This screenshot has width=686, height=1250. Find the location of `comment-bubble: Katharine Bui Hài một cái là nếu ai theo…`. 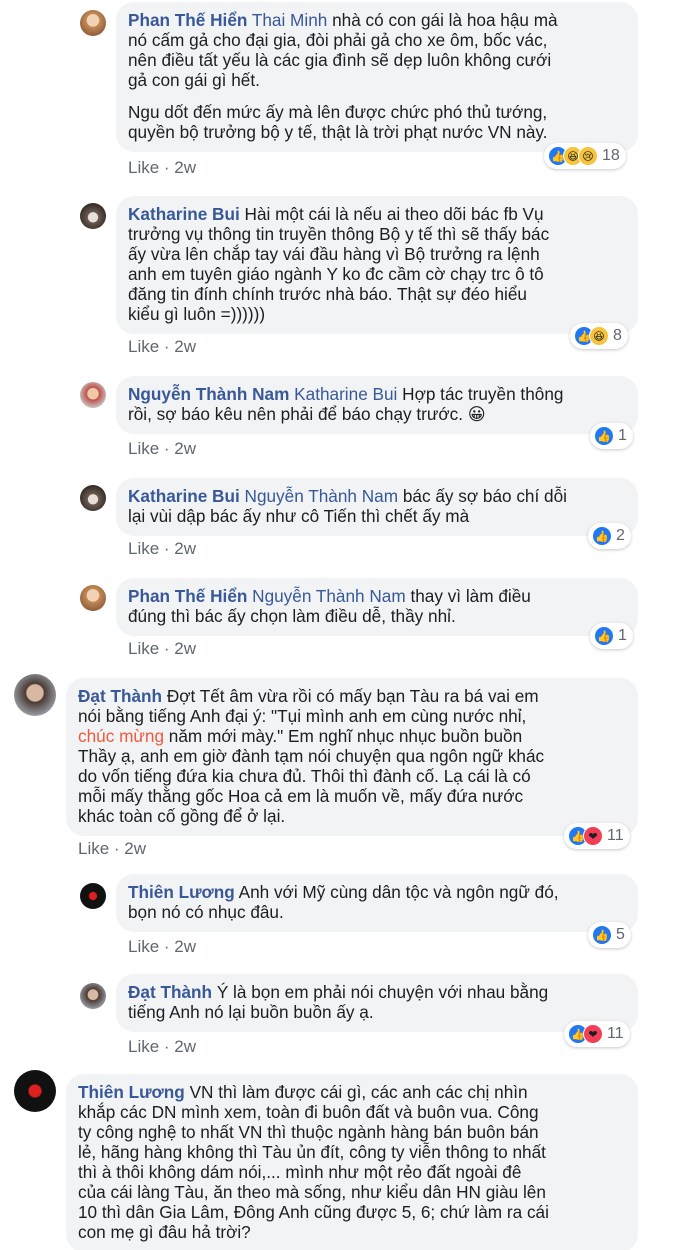

comment-bubble: Katharine Bui Hài một cái là nếu ai theo… is located at coordinates (377, 265).